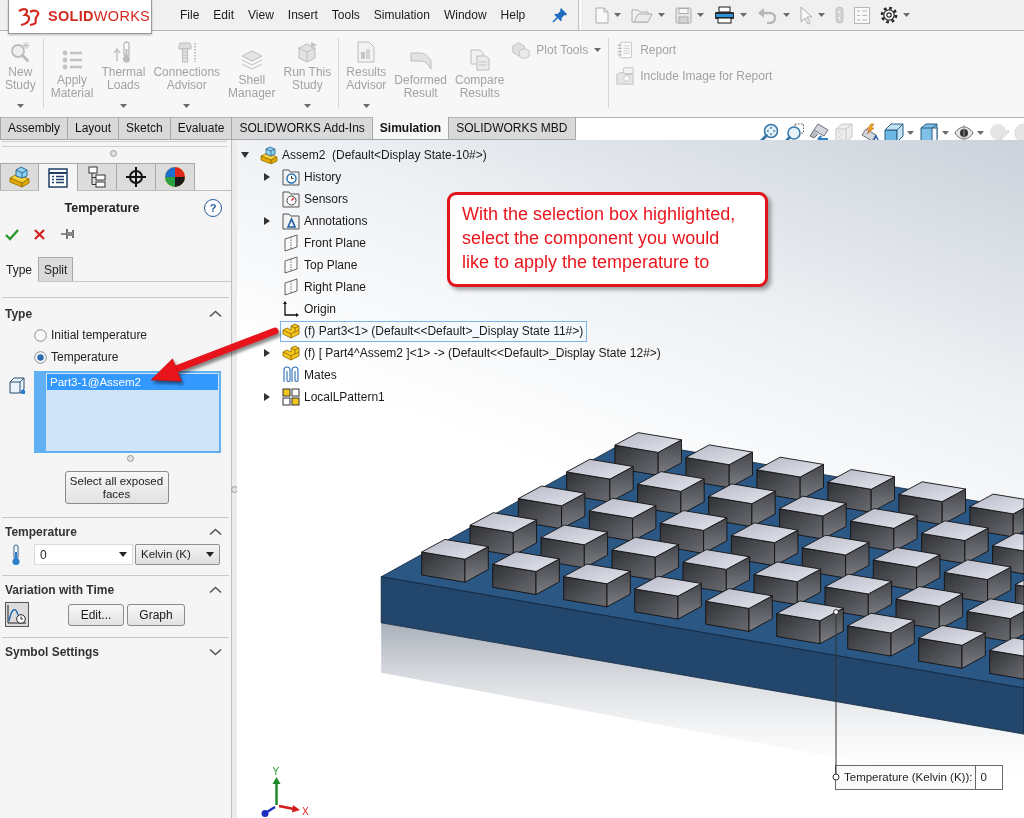 This screenshot has width=1024, height=818. Describe the element at coordinates (310, 309) in the screenshot. I see `tree-item: Origin` at that location.